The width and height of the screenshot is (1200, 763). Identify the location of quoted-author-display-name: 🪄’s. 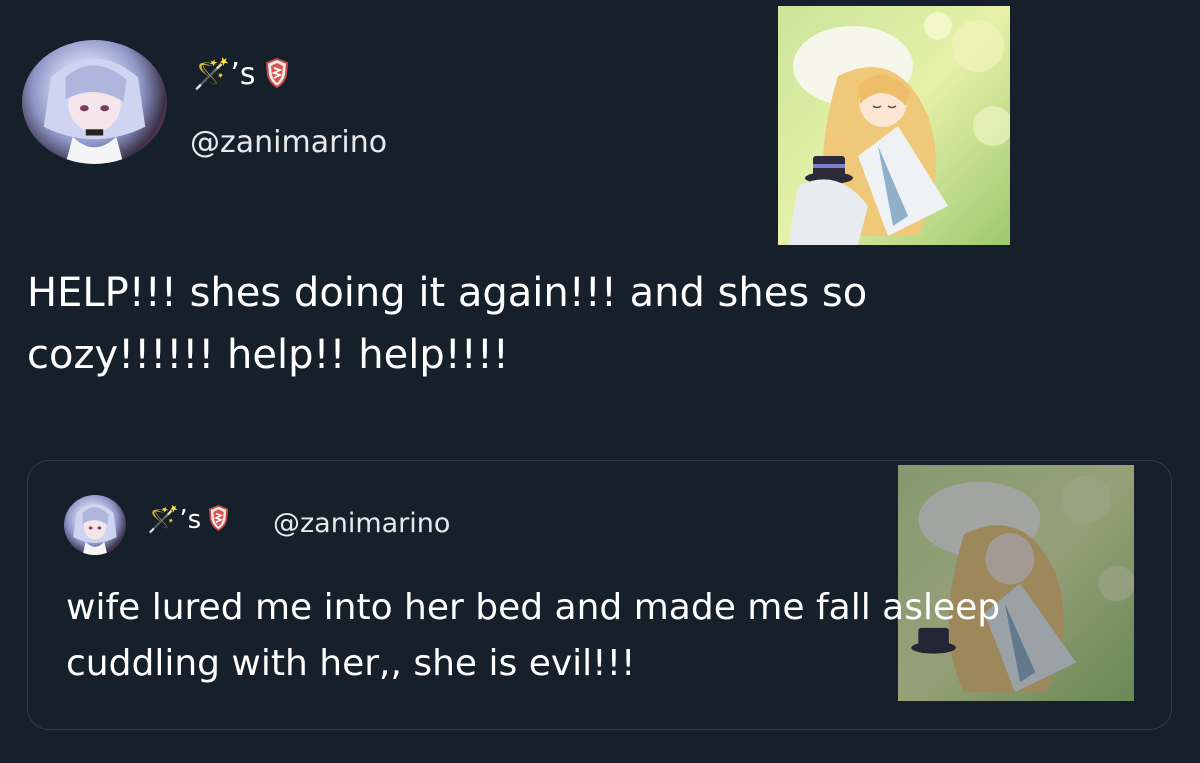
(174, 520).